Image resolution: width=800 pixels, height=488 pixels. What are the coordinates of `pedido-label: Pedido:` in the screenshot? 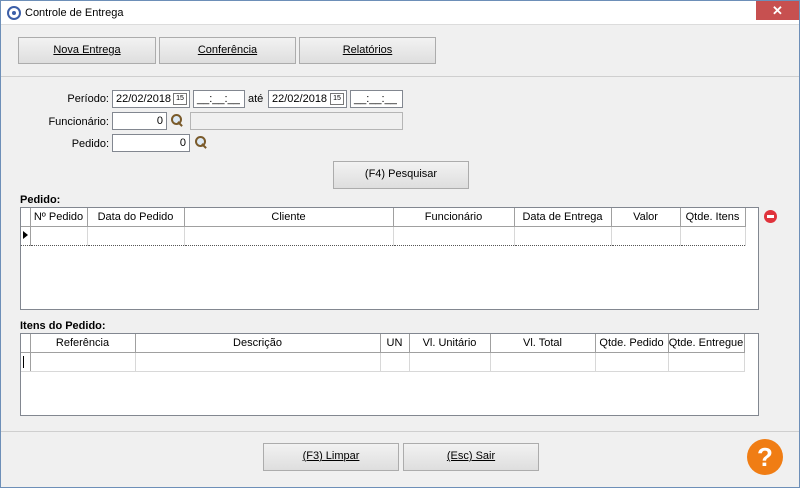 It's located at (90, 144).